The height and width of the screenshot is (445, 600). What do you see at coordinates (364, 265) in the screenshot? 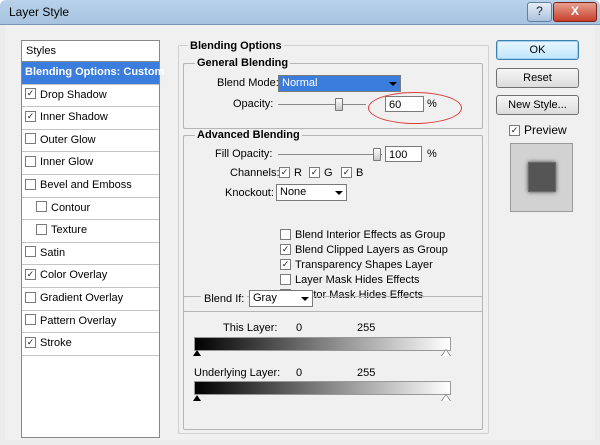
I see `advanced-option-label: Transparency Shapes Layer` at bounding box center [364, 265].